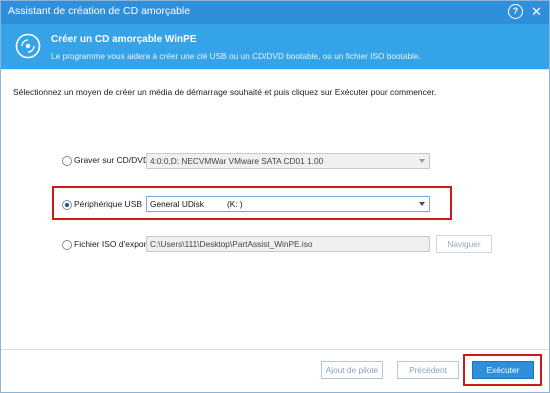 The height and width of the screenshot is (393, 550). I want to click on burn-cd-radio, so click(67, 161).